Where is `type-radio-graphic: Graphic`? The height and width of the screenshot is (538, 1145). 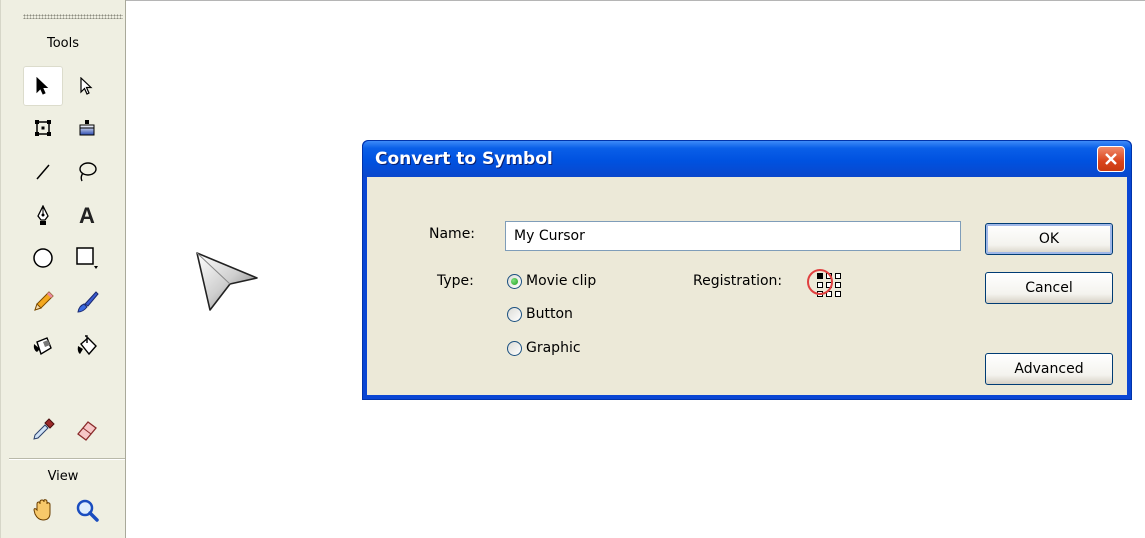 type-radio-graphic: Graphic is located at coordinates (544, 348).